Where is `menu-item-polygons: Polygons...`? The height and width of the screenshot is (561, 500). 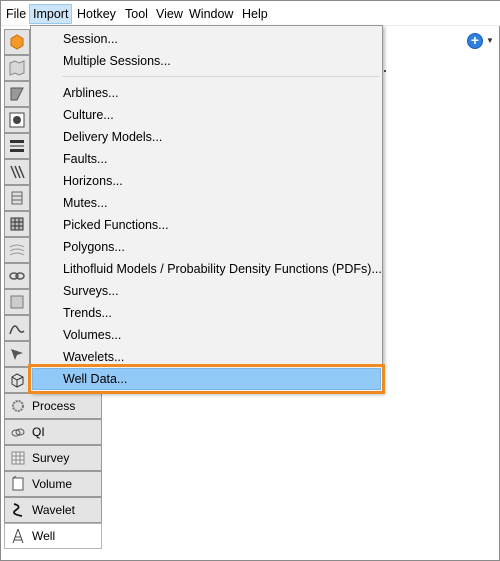 menu-item-polygons: Polygons... is located at coordinates (206, 247).